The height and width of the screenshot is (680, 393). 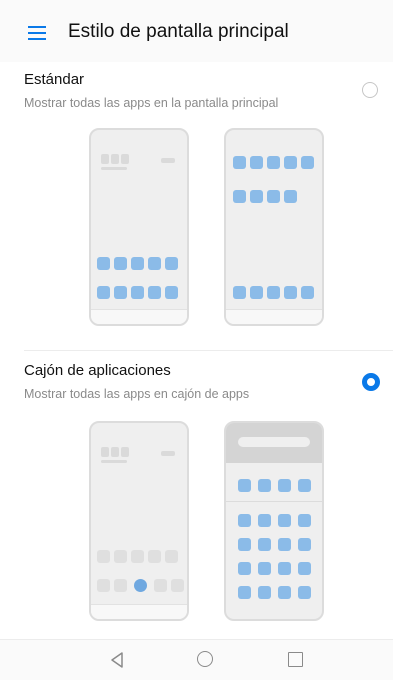 I want to click on recent-square-icon, so click(x=295, y=659).